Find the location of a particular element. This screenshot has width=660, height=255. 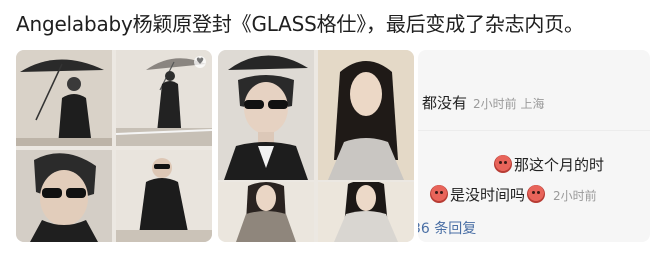

person-sunglasses-portrait-photo is located at coordinates (266, 115).